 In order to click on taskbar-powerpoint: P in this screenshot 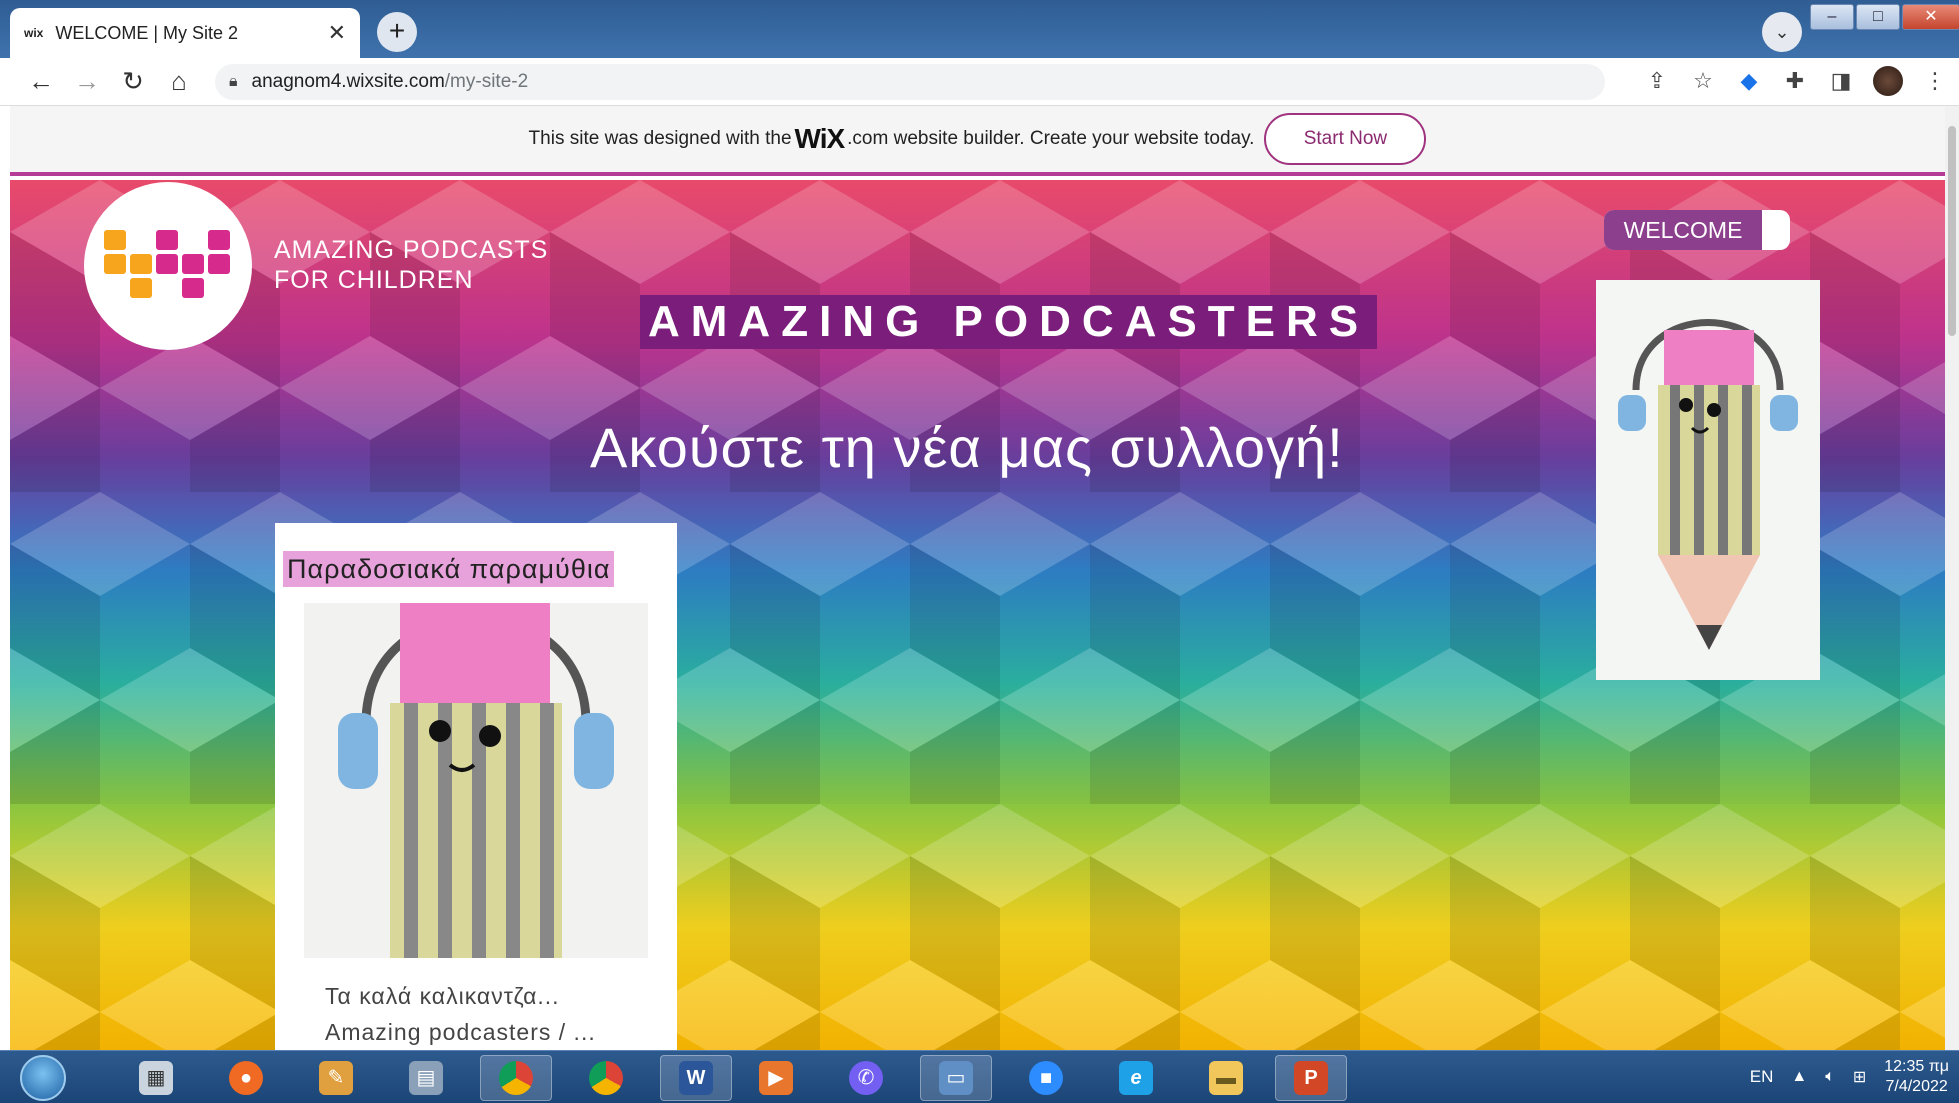, I will do `click(1311, 1078)`.